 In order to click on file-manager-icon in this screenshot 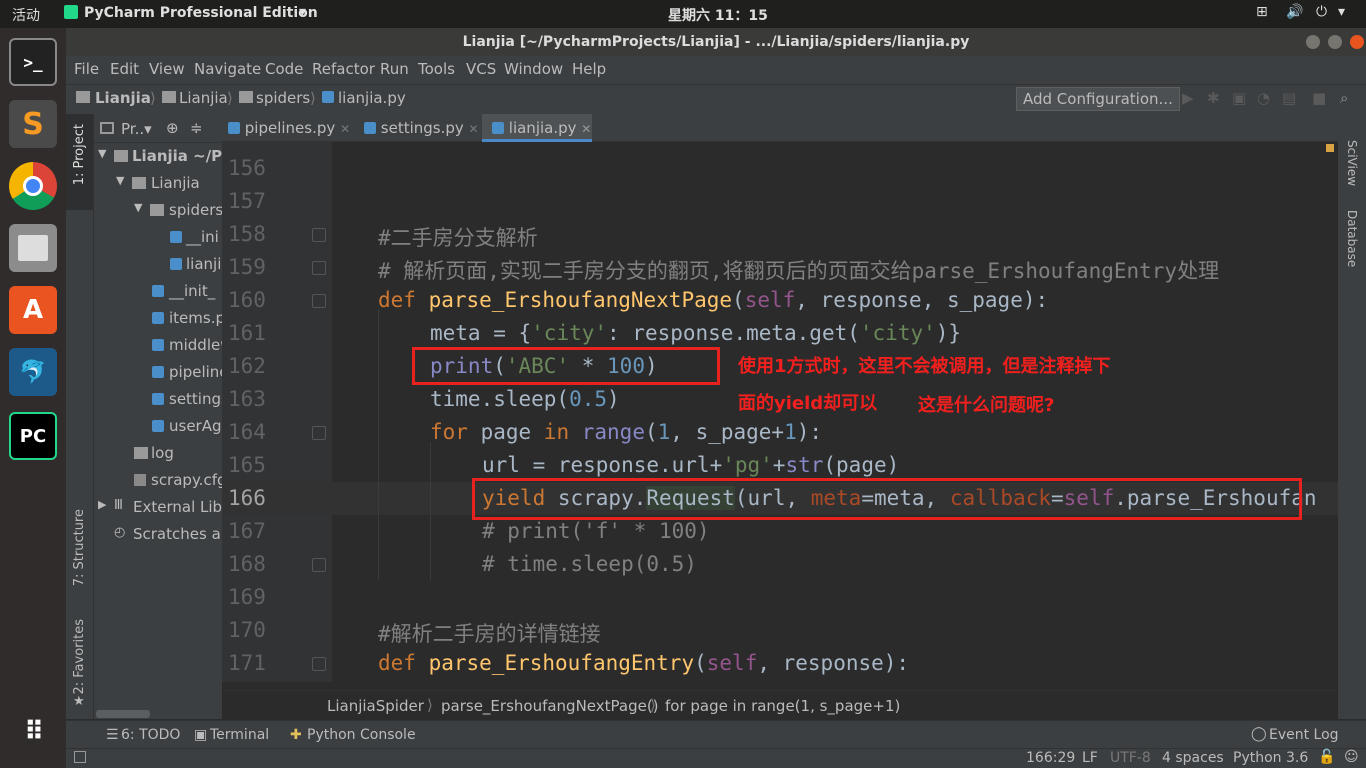, I will do `click(33, 248)`.